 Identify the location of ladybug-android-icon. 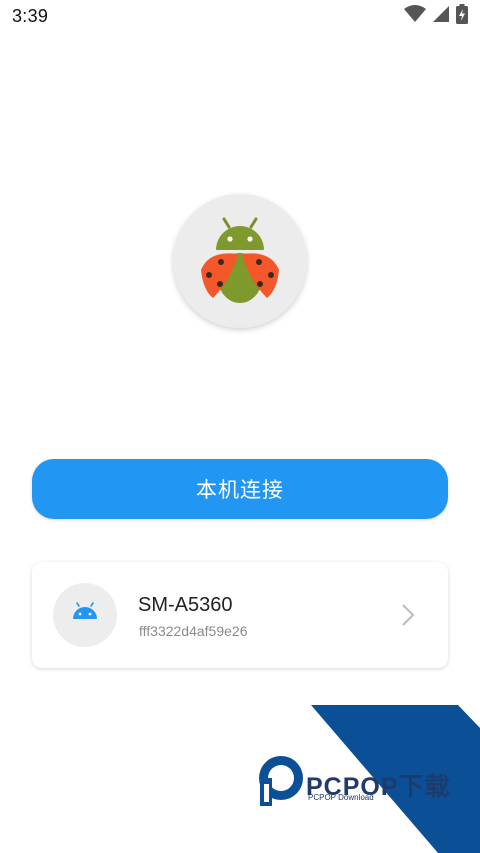
(240, 260).